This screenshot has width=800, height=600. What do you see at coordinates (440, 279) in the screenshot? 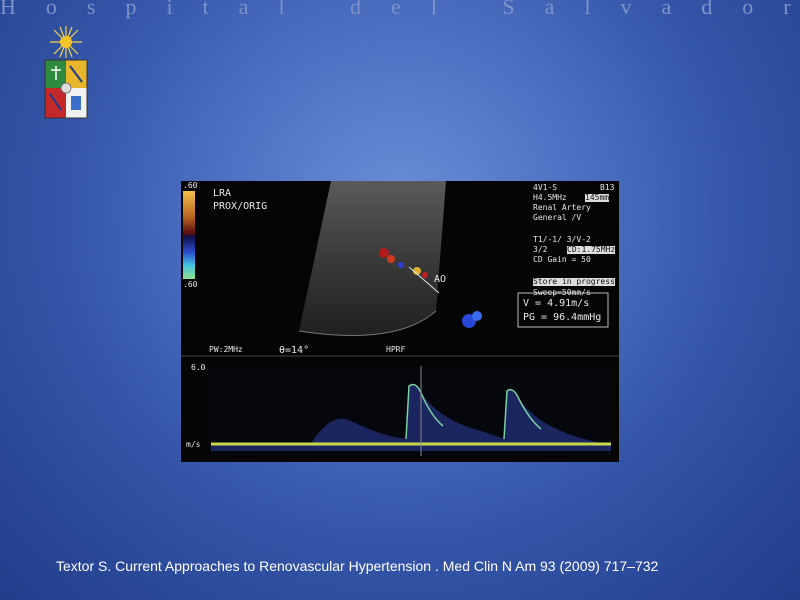
I see `aorta-label: AO` at bounding box center [440, 279].